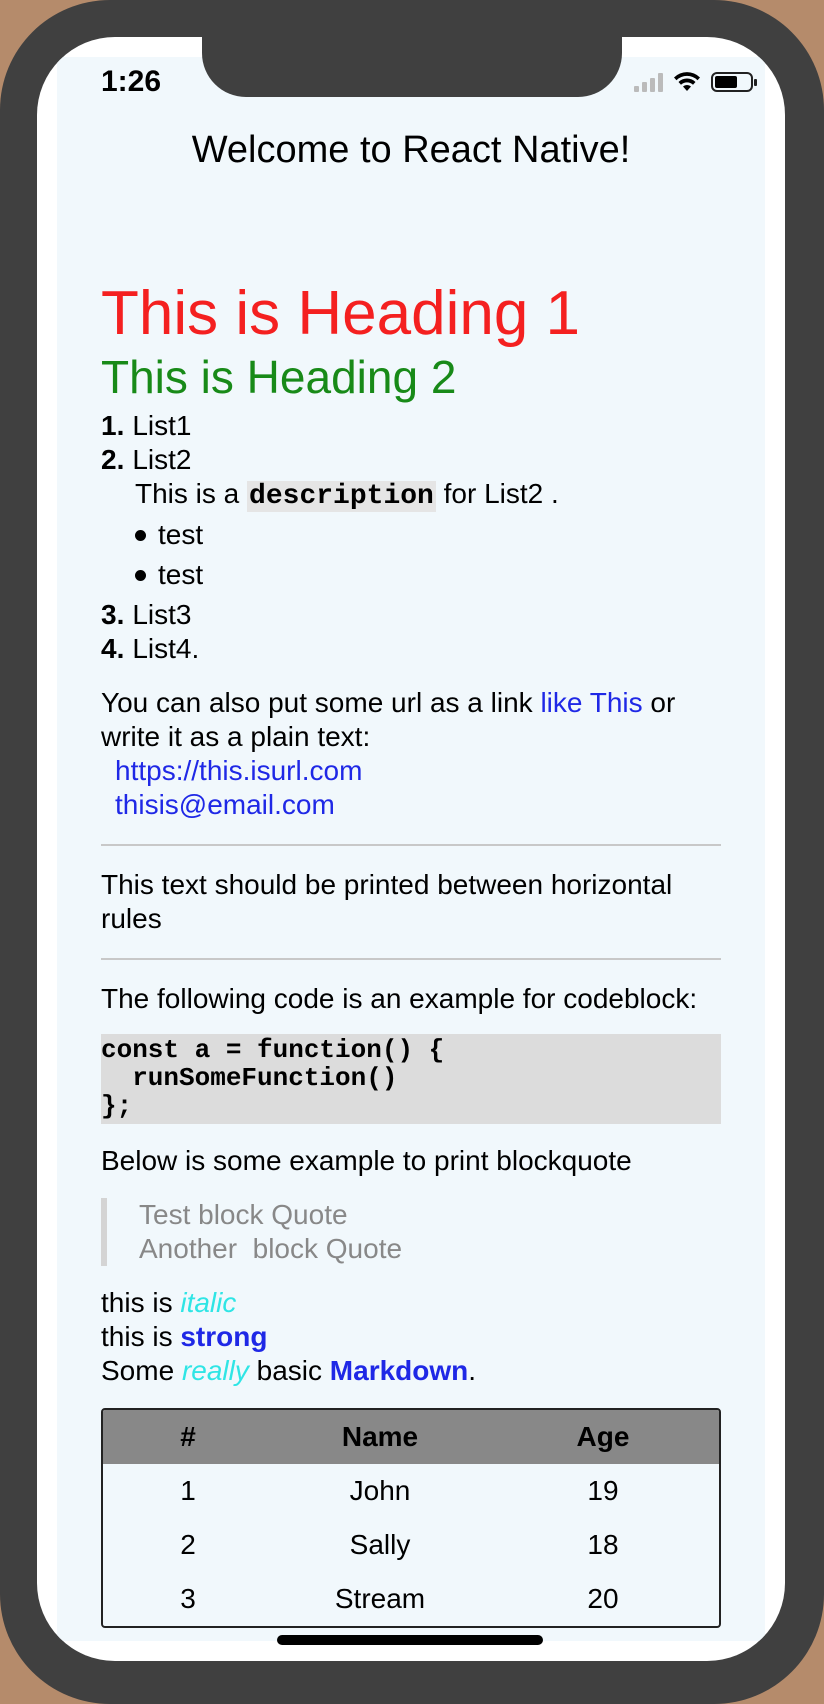  I want to click on blockquote: Test block Quote Another block Quote, so click(411, 1232).